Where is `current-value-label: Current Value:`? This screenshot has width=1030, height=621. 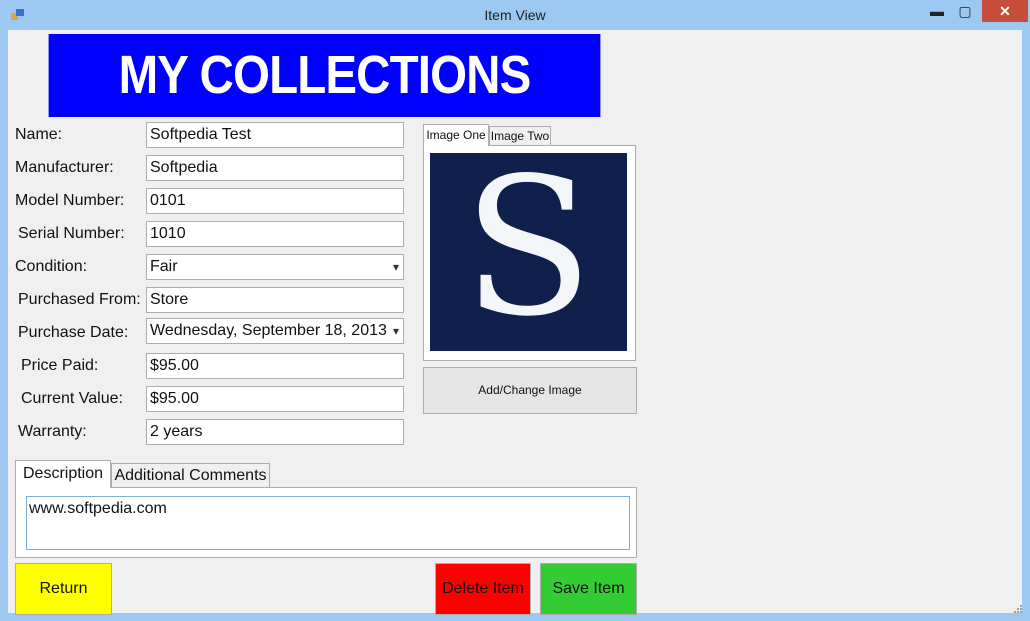 current-value-label: Current Value: is located at coordinates (72, 398).